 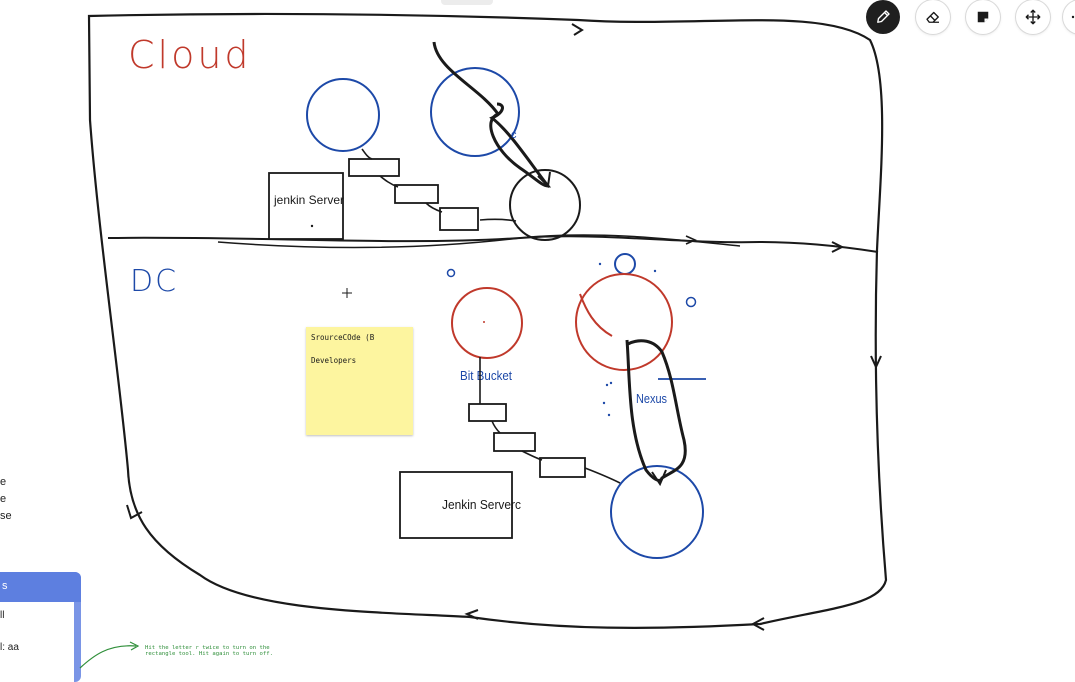 I want to click on bitbucket-label: Bit Bucket, so click(x=486, y=376).